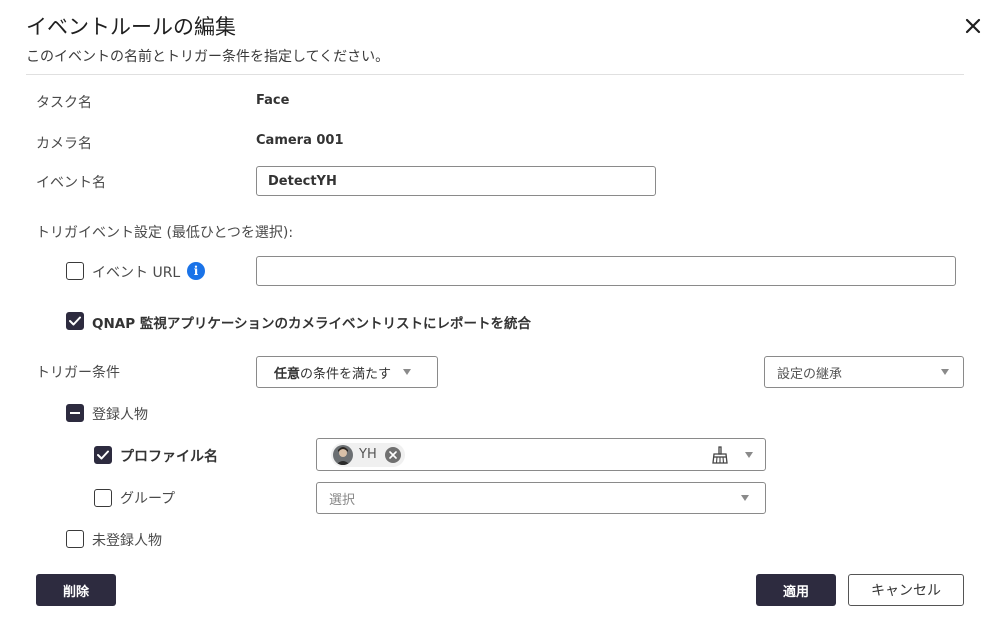 The width and height of the screenshot is (998, 631). I want to click on group-label: グループ, so click(148, 499).